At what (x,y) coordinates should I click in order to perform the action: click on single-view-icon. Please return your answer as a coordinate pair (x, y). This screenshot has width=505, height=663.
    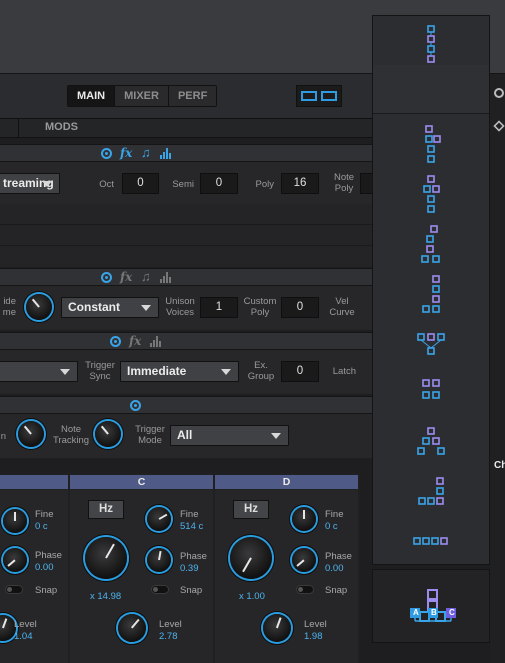
    Looking at the image, I should click on (309, 96).